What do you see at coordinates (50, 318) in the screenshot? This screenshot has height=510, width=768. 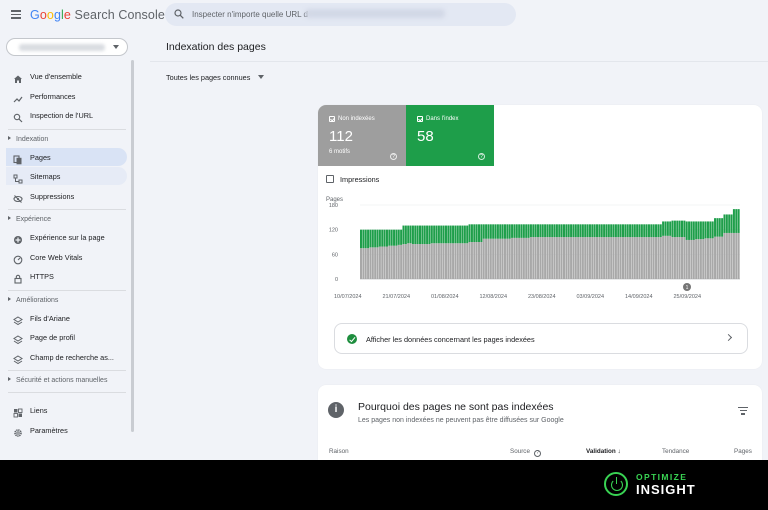 I see `sidebar-item-label: Fils d'Ariane` at bounding box center [50, 318].